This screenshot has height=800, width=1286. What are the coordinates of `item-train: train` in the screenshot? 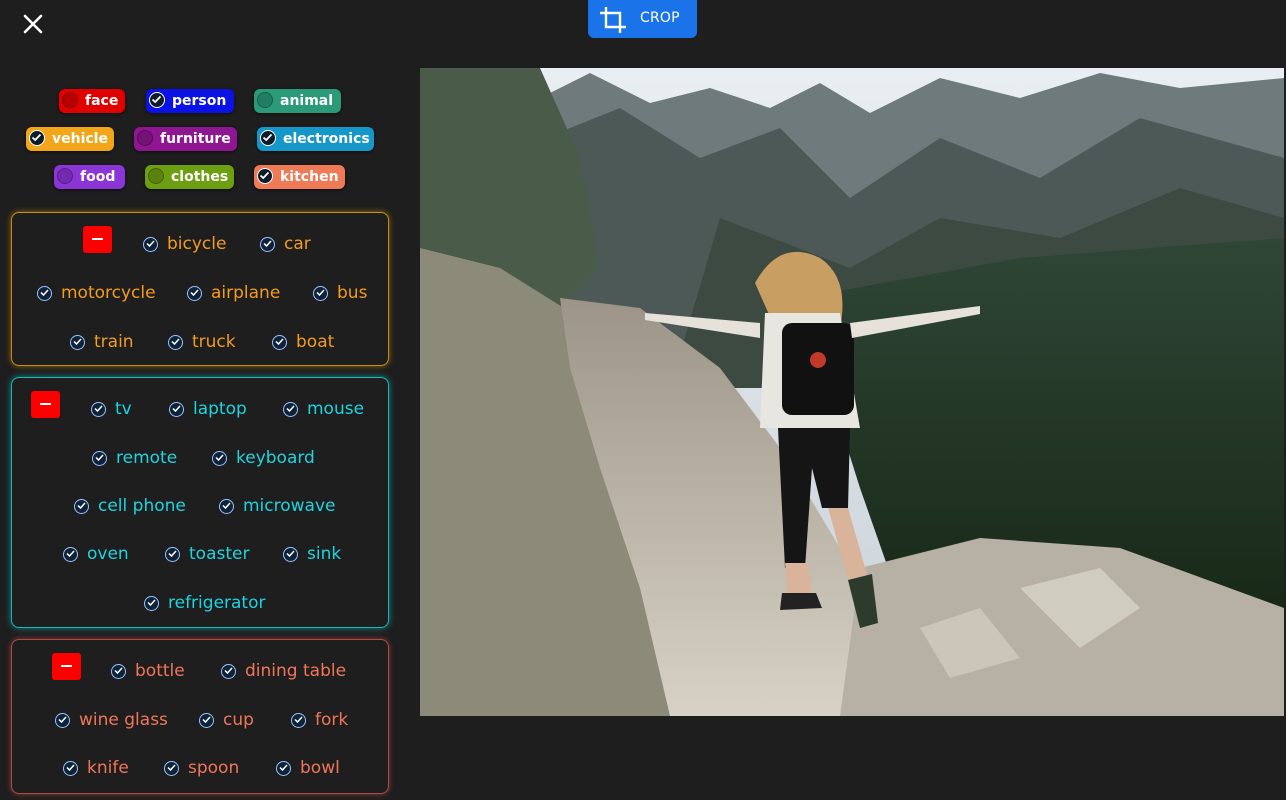 It's located at (102, 342).